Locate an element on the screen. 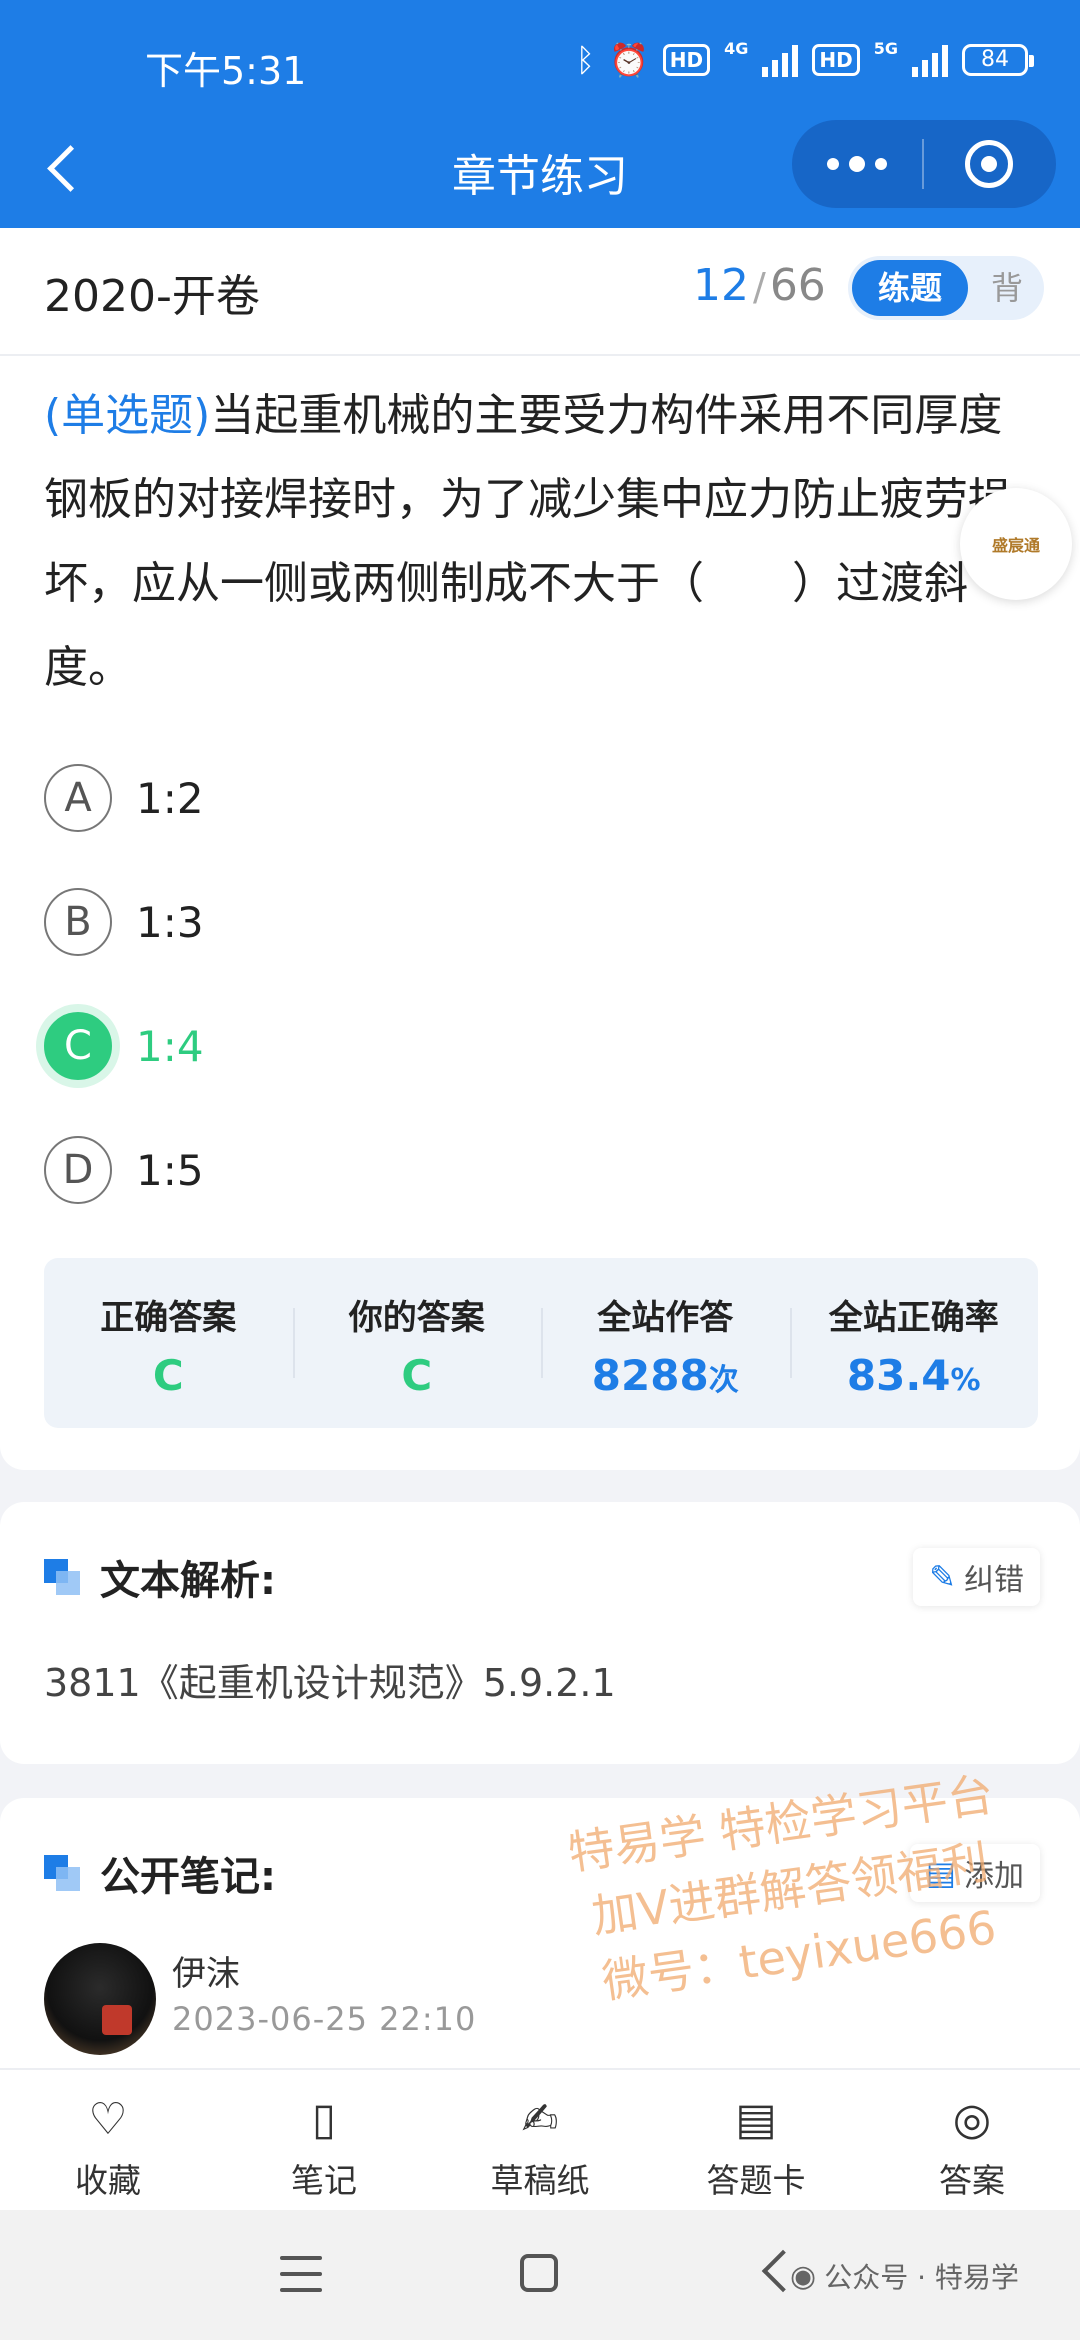 This screenshot has height=2340, width=1080. analysis-body: 3811《起重机设计规范》5.9.2.1 is located at coordinates (330, 1683).